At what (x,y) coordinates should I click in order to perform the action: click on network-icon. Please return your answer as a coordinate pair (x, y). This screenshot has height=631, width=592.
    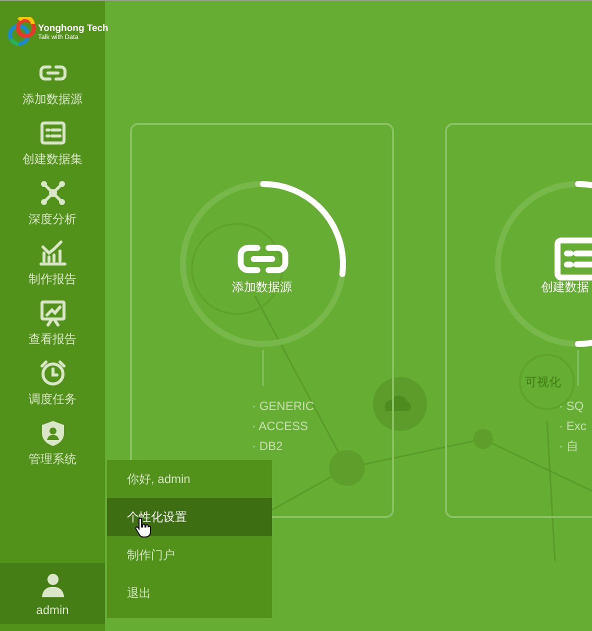
    Looking at the image, I should click on (52, 192).